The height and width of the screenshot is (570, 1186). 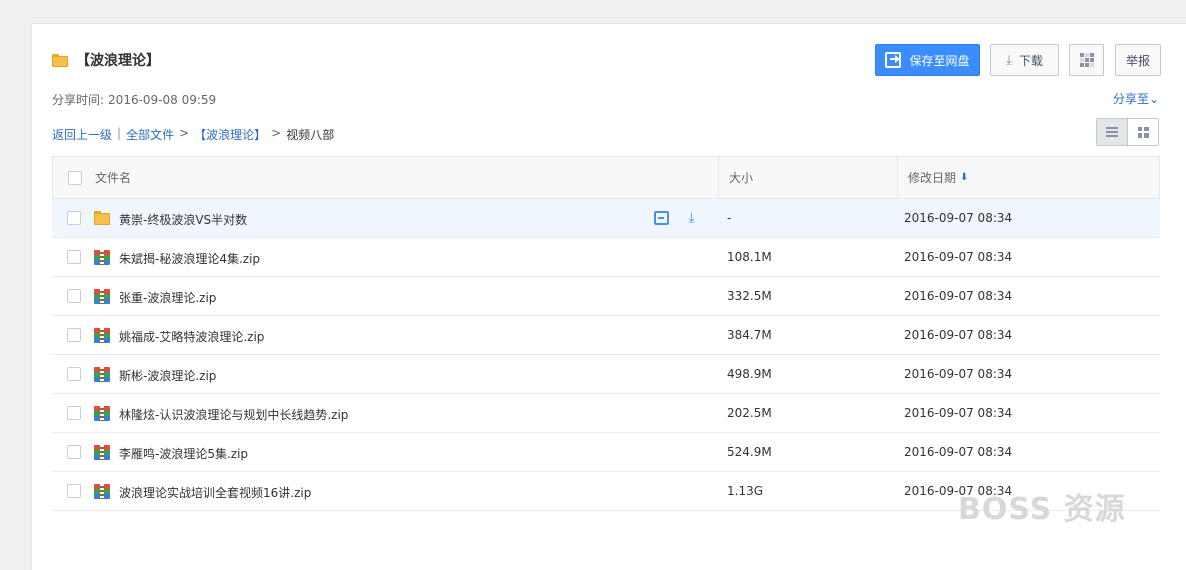 What do you see at coordinates (606, 177) in the screenshot?
I see `table-header: 文件名 大小 修改日期 ⬇` at bounding box center [606, 177].